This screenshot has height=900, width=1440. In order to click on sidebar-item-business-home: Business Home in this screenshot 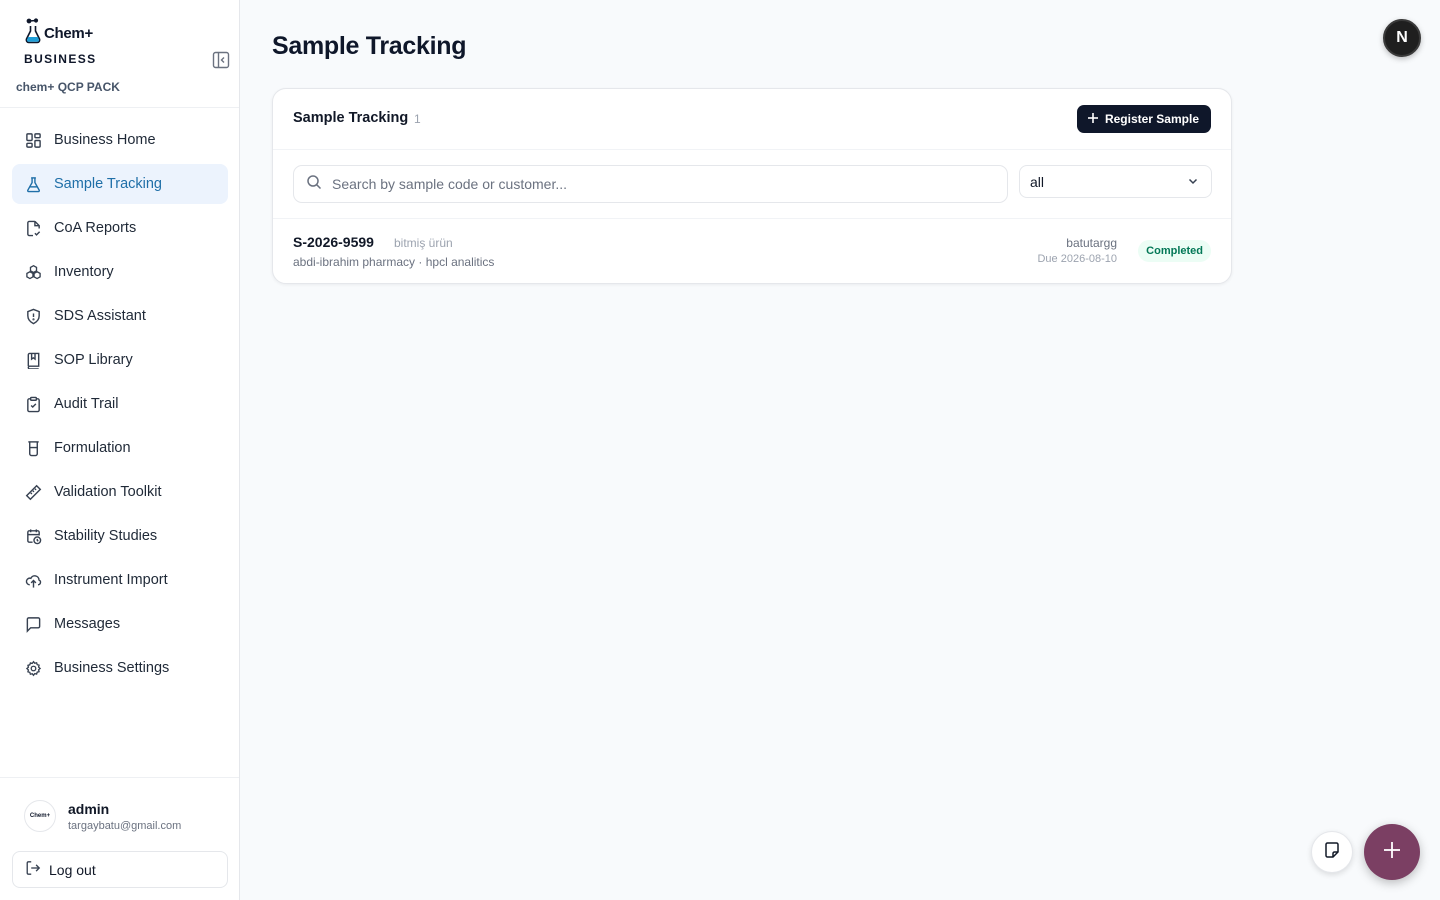, I will do `click(120, 140)`.